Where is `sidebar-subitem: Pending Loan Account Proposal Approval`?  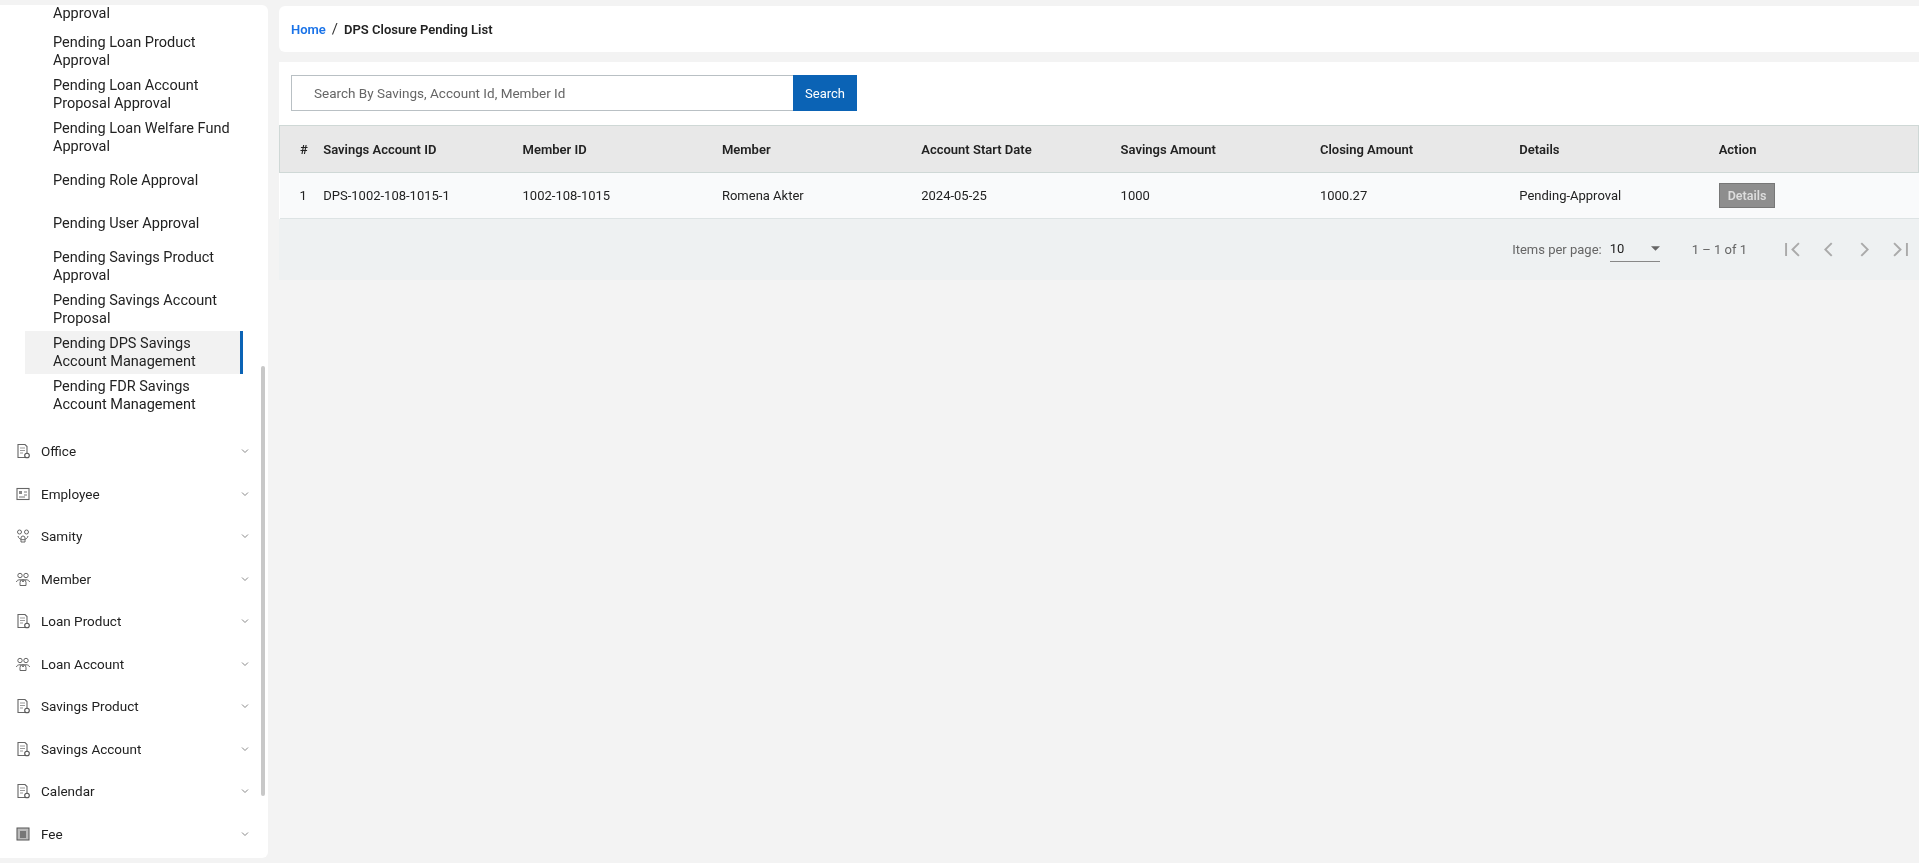 sidebar-subitem: Pending Loan Account Proposal Approval is located at coordinates (134, 94).